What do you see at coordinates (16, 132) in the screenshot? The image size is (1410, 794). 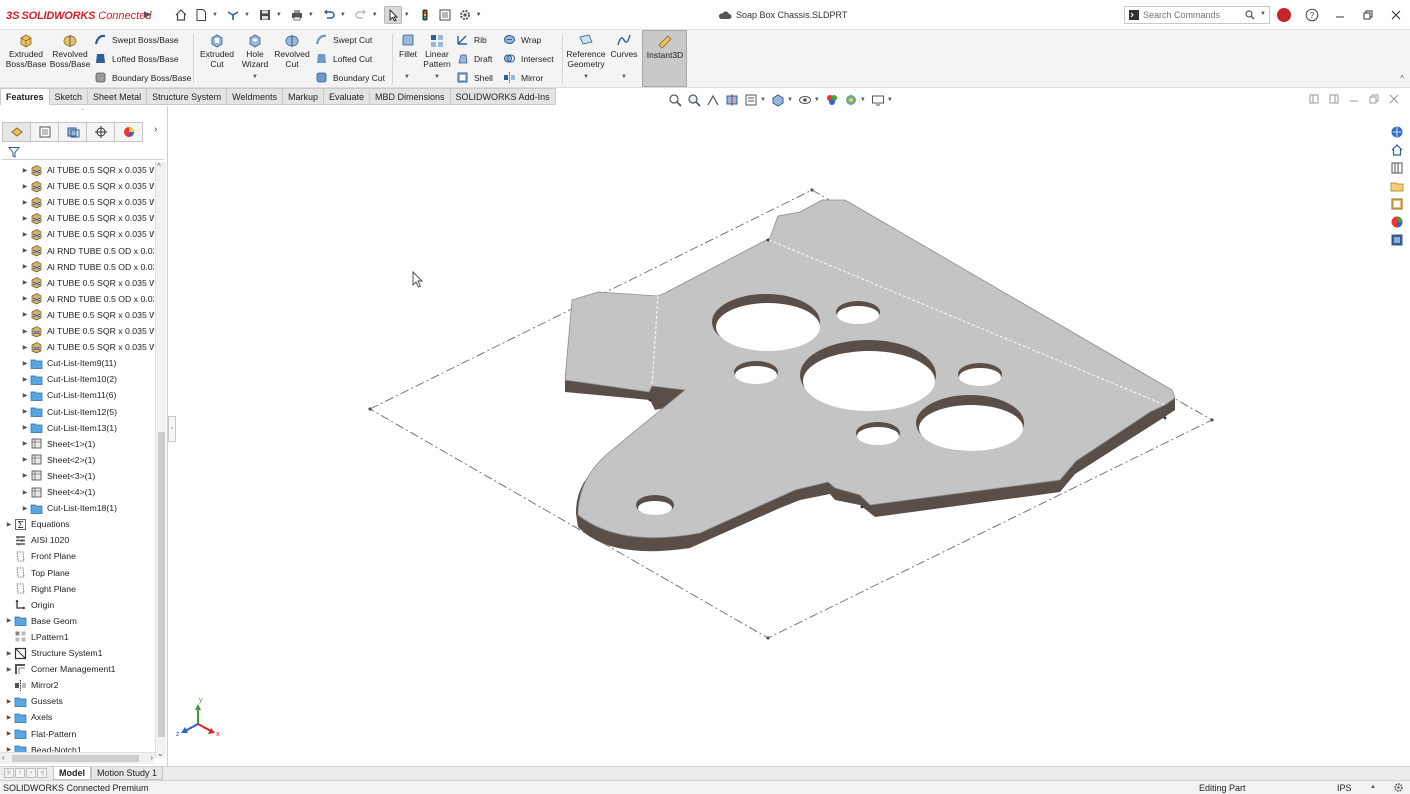 I see `feature-manager-tab-icon` at bounding box center [16, 132].